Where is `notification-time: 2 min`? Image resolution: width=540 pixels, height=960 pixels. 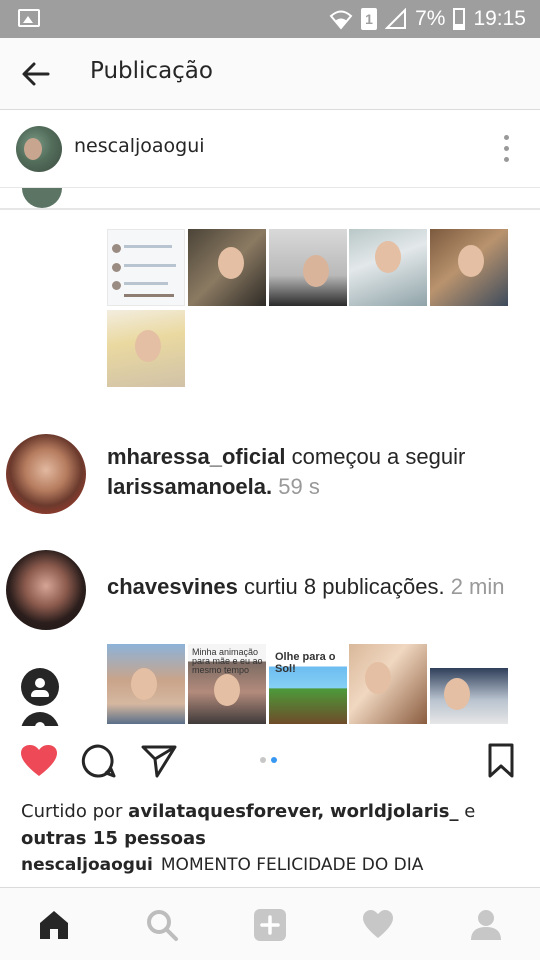
notification-time: 2 min is located at coordinates (477, 586).